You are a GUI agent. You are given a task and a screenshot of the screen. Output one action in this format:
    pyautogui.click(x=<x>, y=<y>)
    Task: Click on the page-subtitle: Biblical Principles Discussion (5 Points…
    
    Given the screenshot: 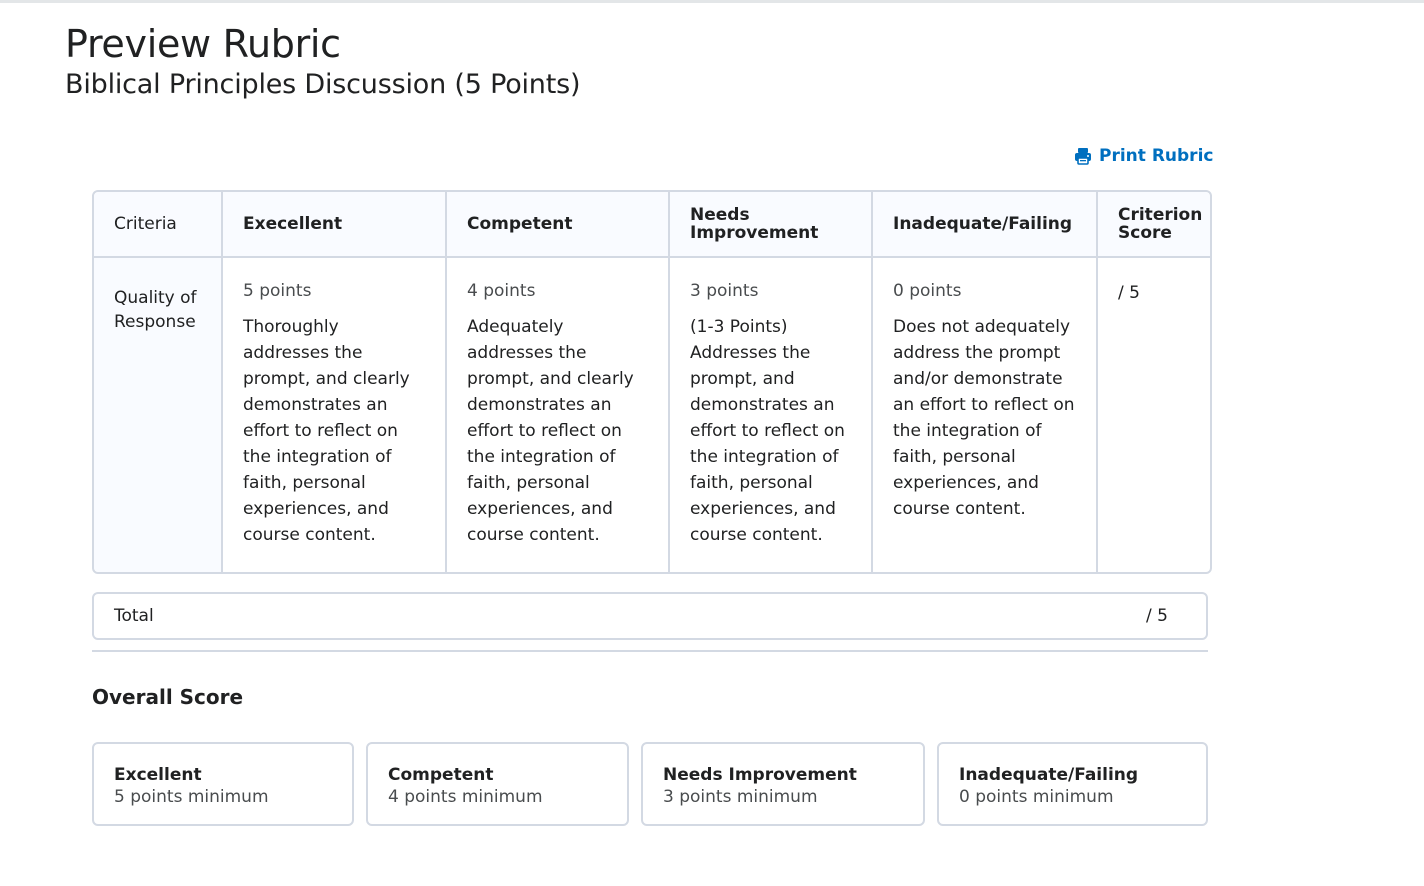 What is the action you would take?
    pyautogui.click(x=323, y=84)
    